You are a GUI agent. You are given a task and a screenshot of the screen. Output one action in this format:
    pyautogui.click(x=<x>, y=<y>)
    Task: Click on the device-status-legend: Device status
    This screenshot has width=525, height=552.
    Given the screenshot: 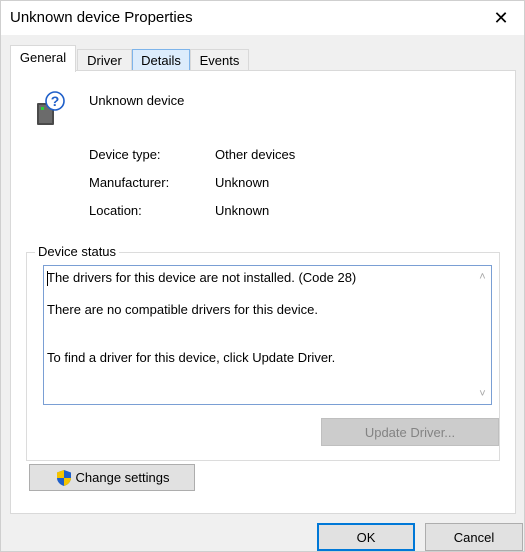 What is the action you would take?
    pyautogui.click(x=77, y=251)
    